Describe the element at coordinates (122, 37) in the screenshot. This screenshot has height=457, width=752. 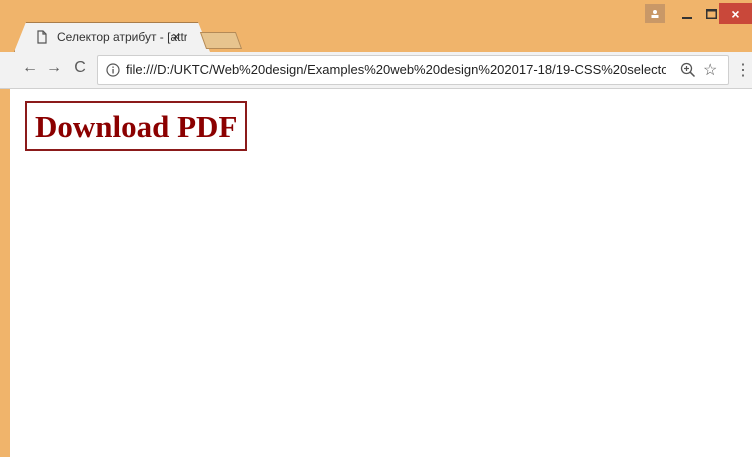
I see `tab-title: Селектор атрибут - [attr` at that location.